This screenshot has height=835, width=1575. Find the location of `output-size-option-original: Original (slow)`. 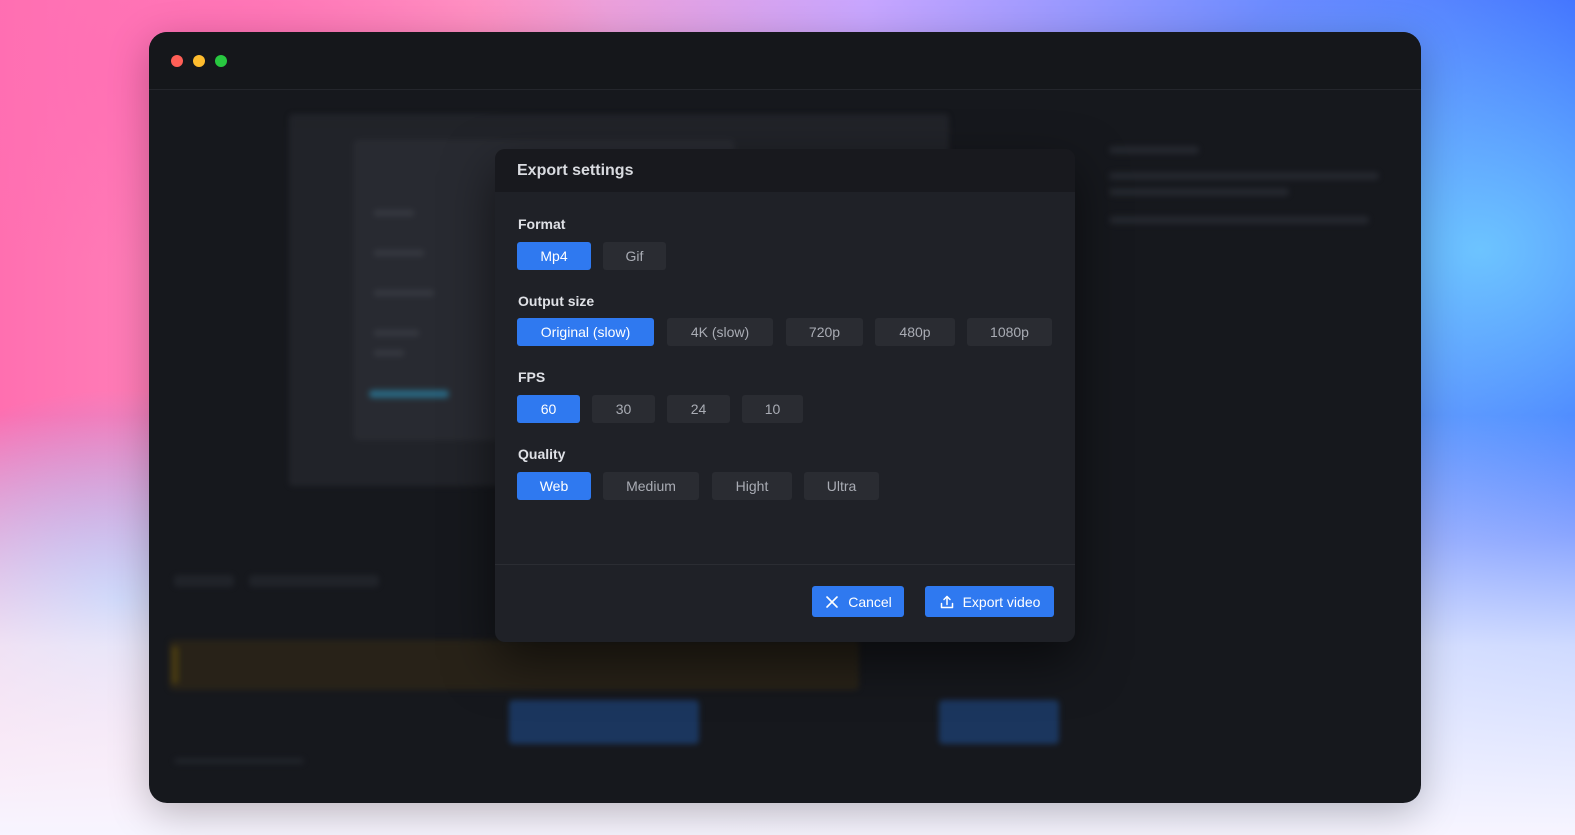

output-size-option-original: Original (slow) is located at coordinates (585, 332).